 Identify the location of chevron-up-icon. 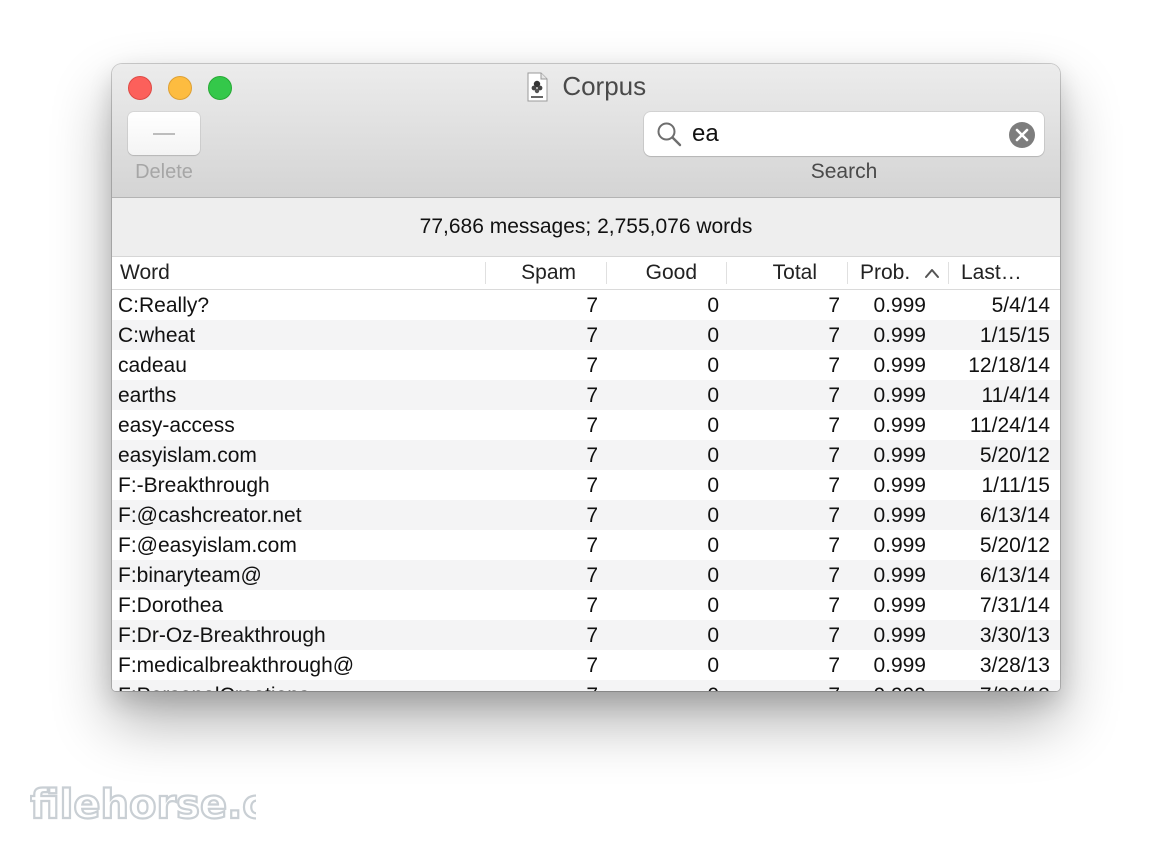
(932, 273).